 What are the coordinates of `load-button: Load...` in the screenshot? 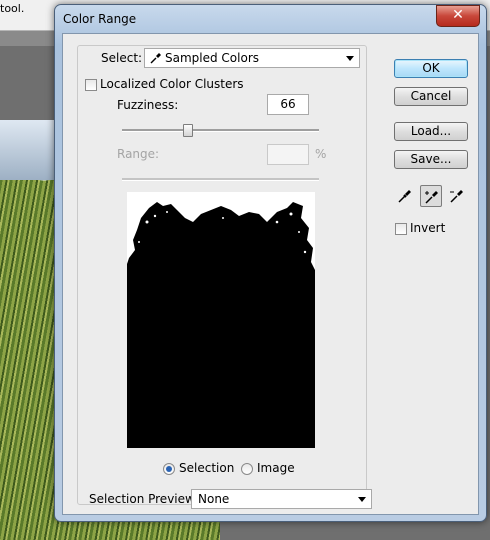 It's located at (431, 131).